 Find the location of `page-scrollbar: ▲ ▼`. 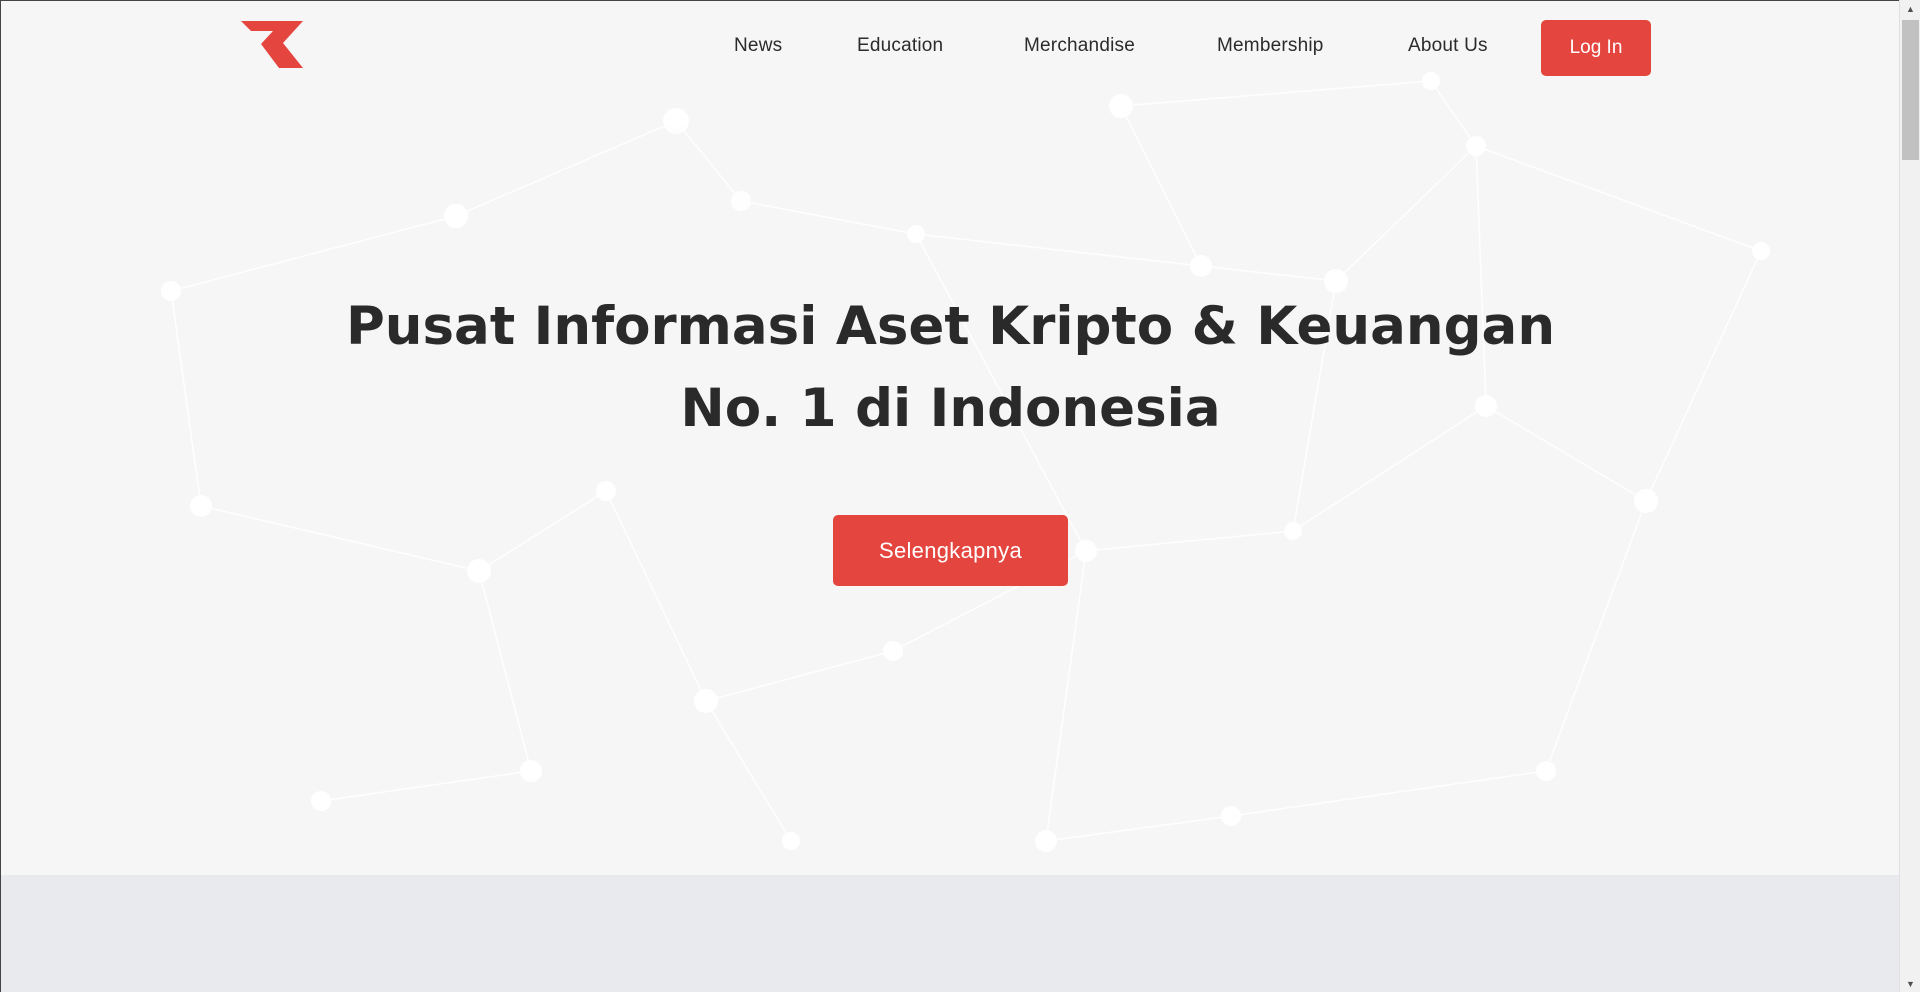

page-scrollbar: ▲ ▼ is located at coordinates (1909, 496).